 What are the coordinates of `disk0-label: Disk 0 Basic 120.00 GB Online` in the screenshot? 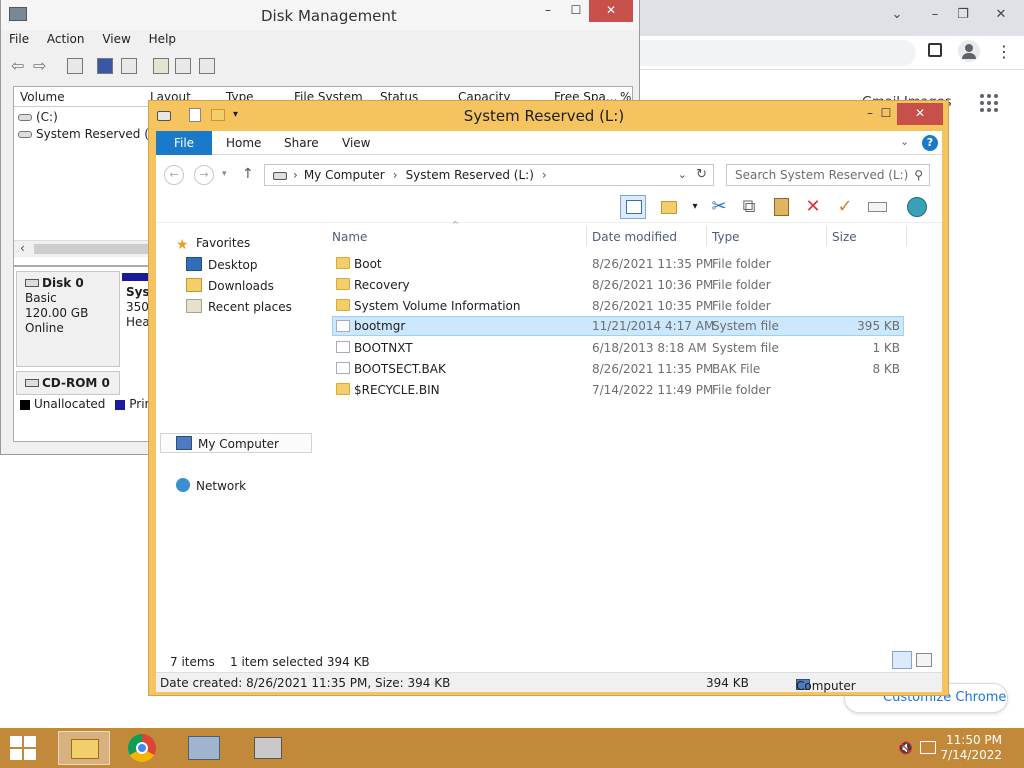 It's located at (68, 319).